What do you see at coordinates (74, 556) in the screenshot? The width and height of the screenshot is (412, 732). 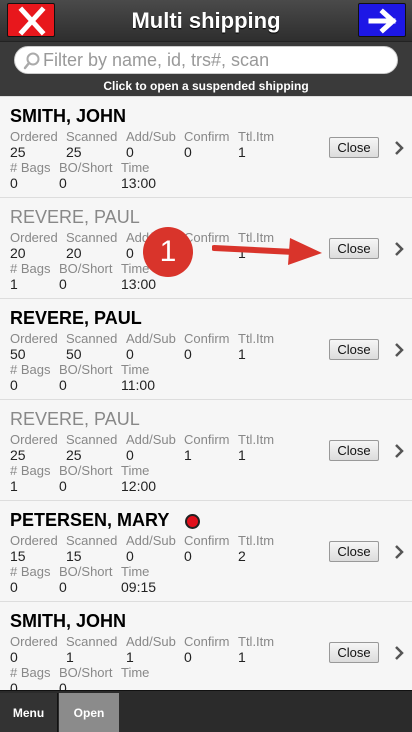 I see `scanned-value: 15` at bounding box center [74, 556].